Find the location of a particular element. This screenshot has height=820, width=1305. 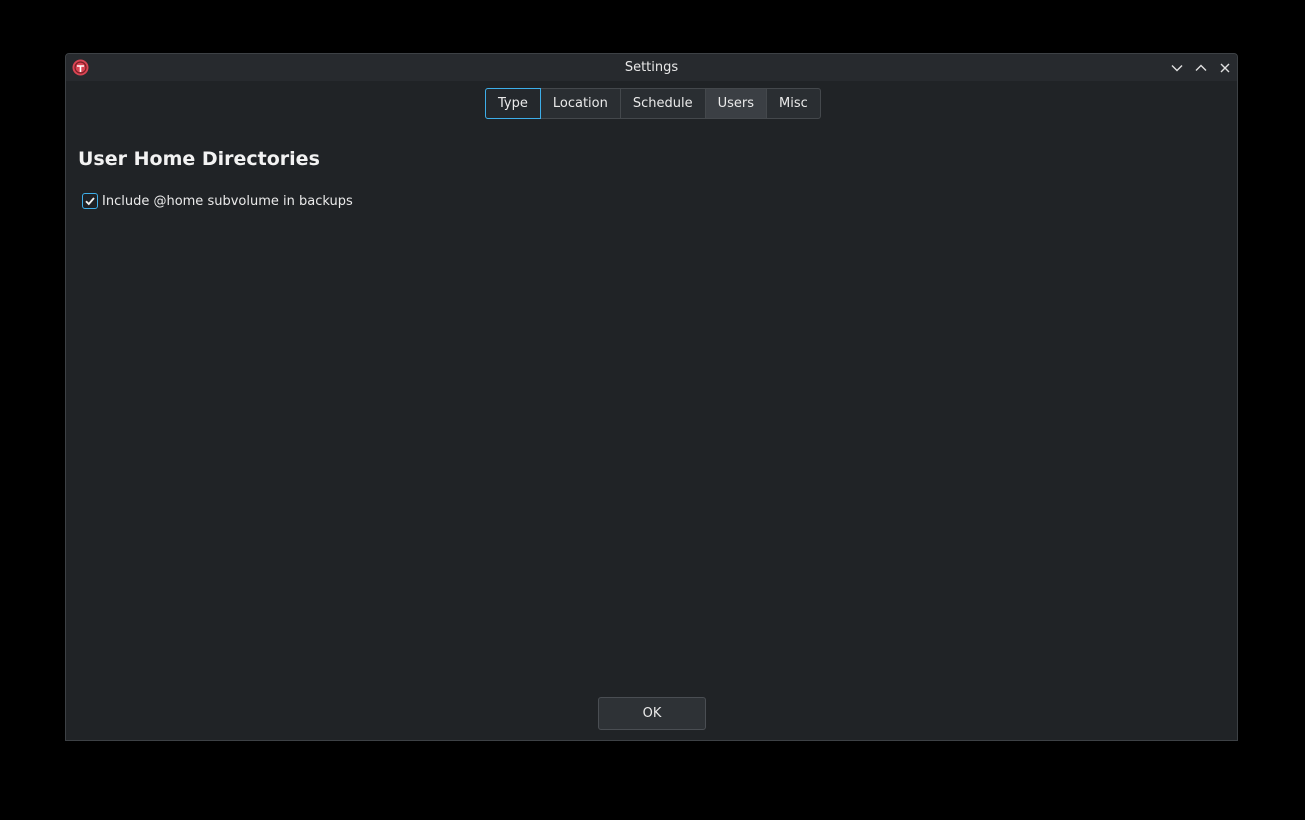

close-icon is located at coordinates (1225, 68).